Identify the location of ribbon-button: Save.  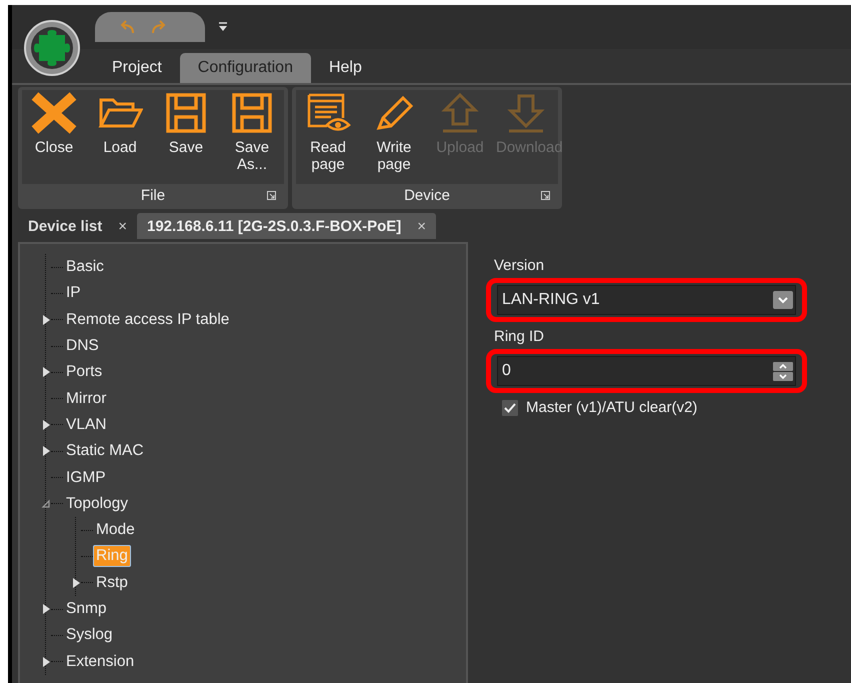
(186, 137).